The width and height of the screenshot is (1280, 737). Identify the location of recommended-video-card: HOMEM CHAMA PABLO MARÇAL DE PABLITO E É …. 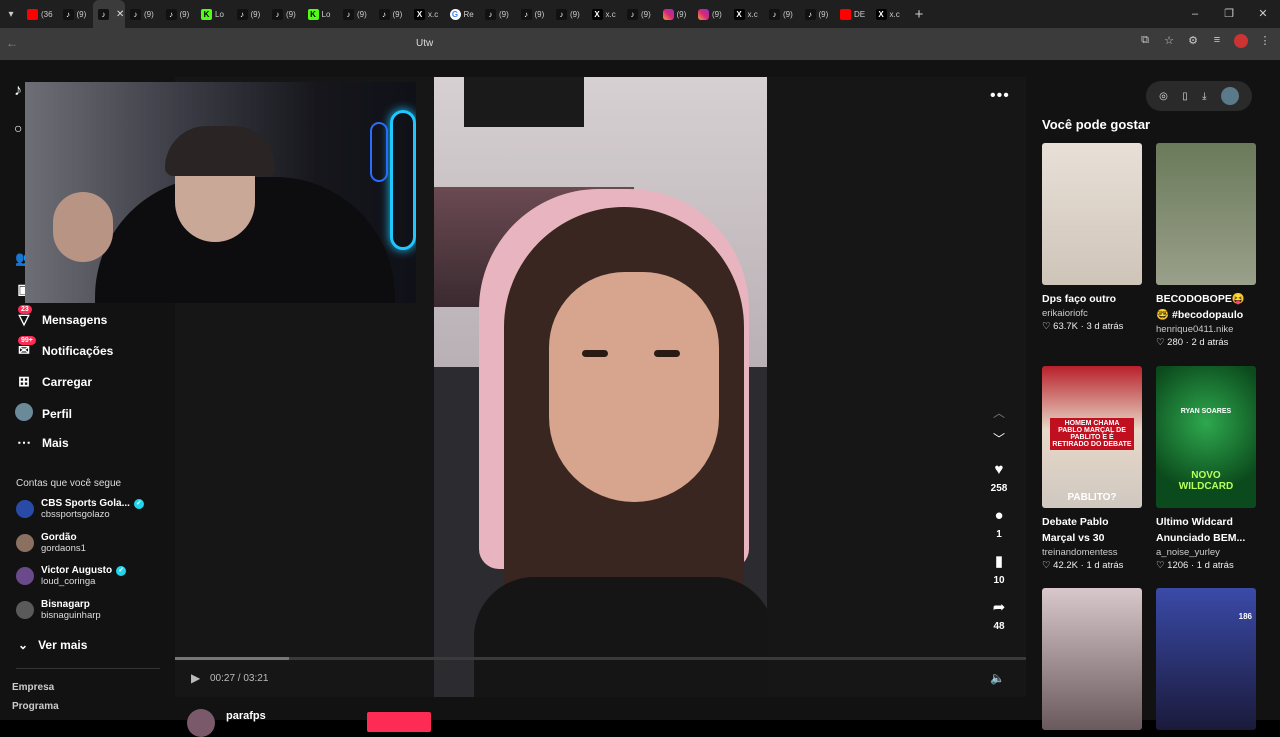
(1092, 468).